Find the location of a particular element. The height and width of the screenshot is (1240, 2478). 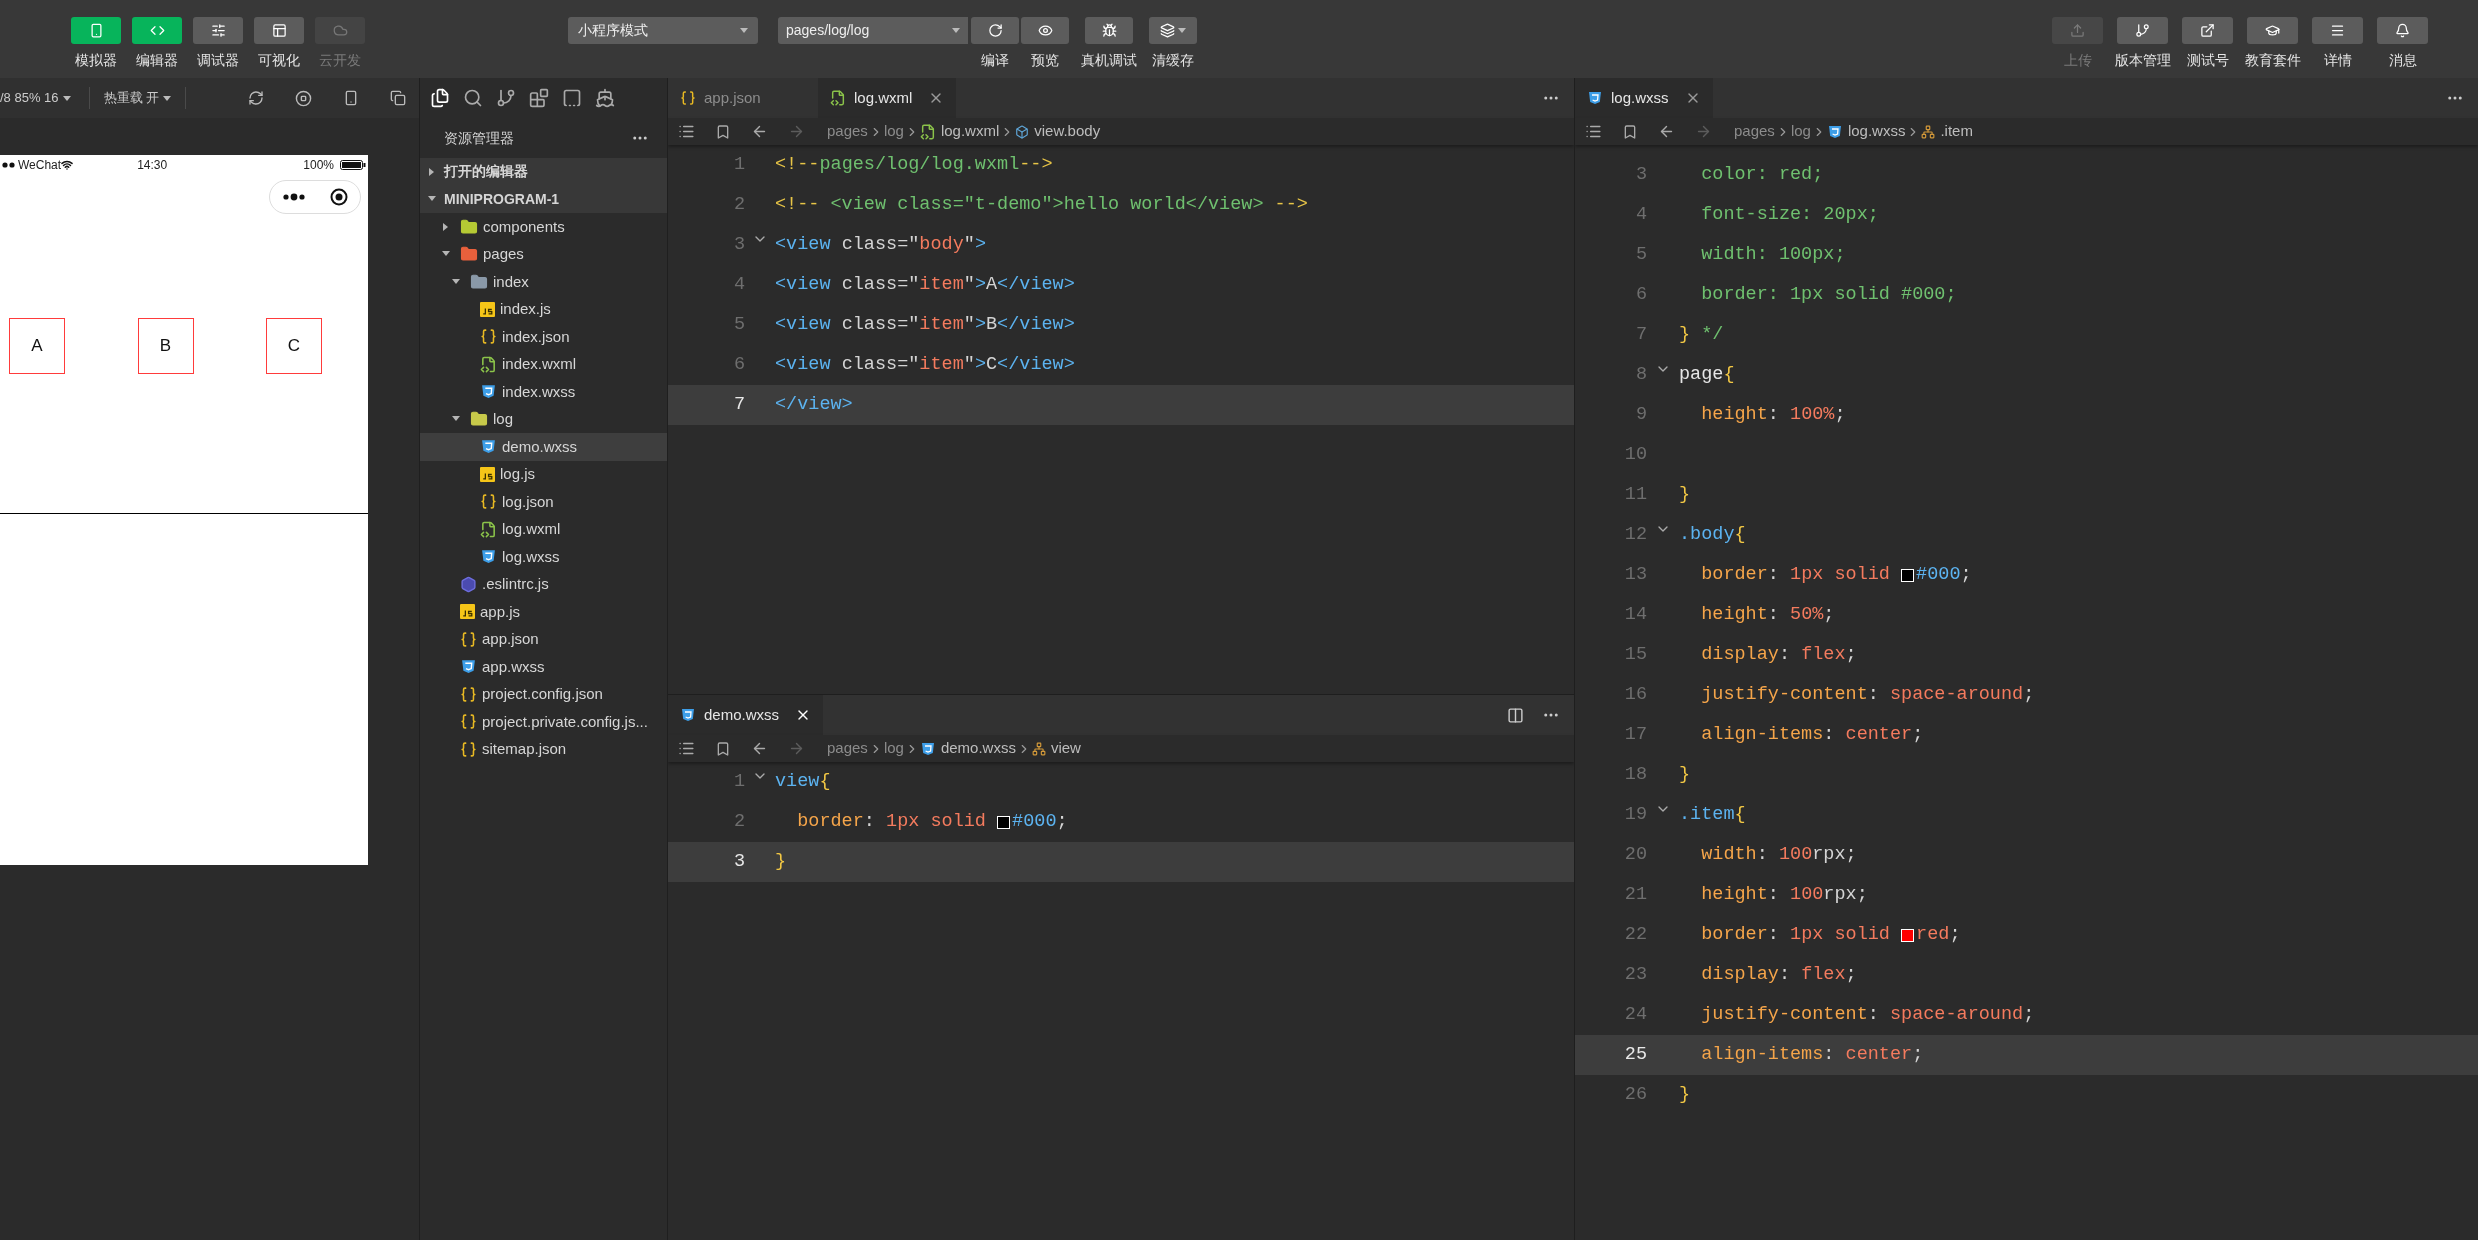

code-text: align-items: center; is located at coordinates (1812, 1055).